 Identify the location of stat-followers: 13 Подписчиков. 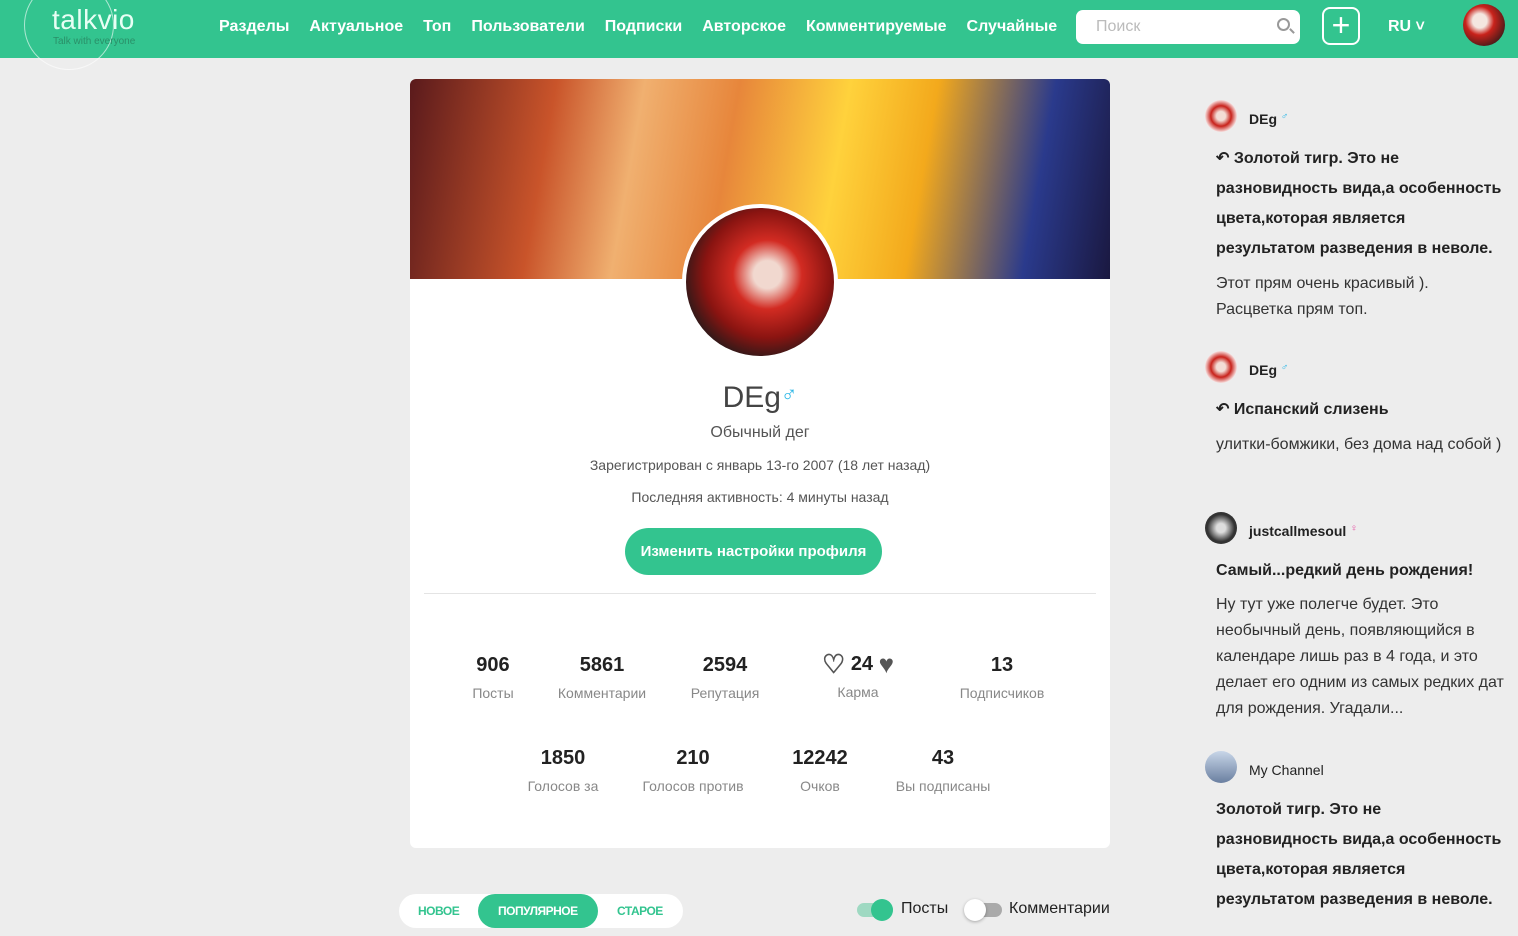
(1002, 677).